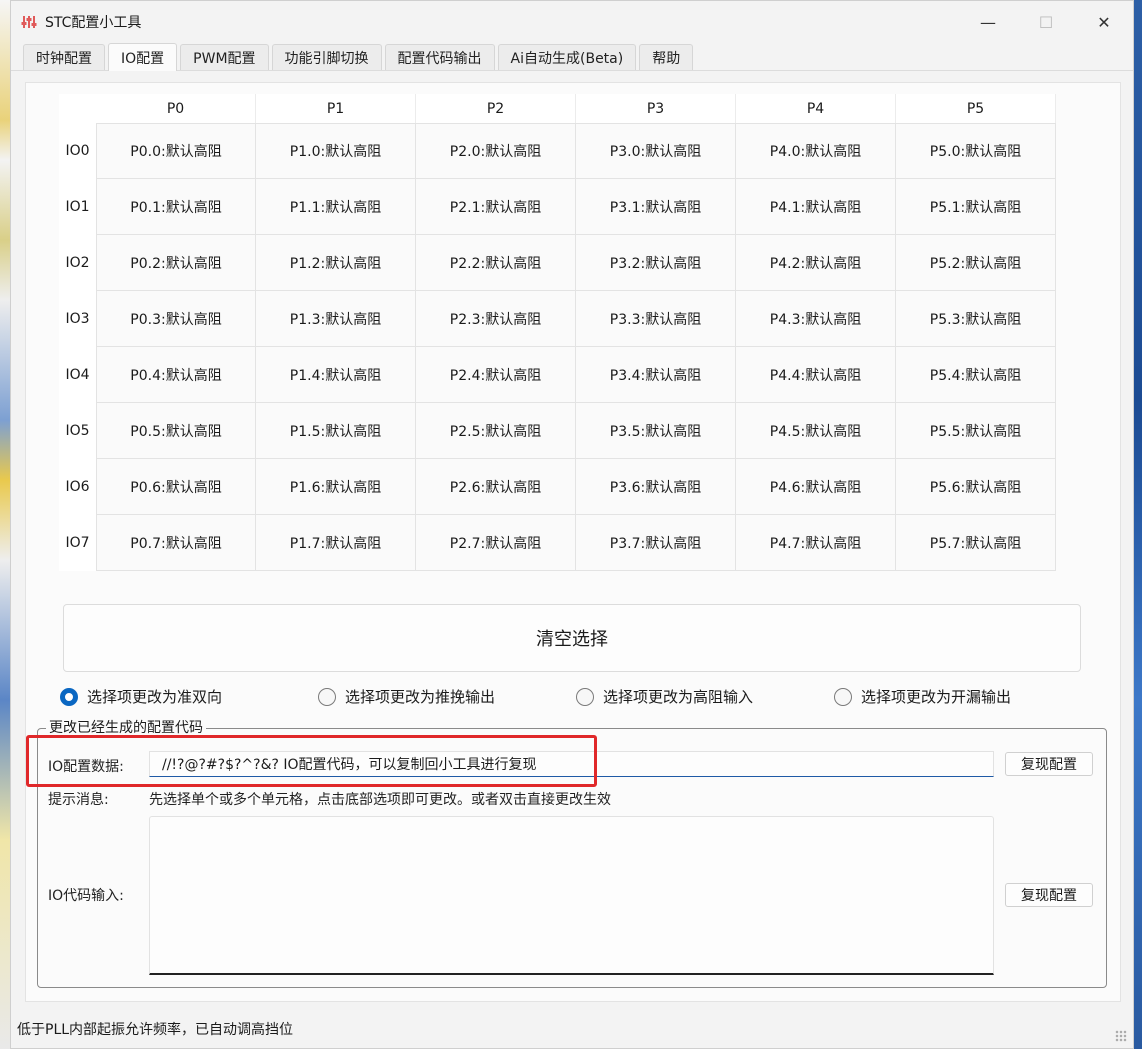  Describe the element at coordinates (155, 697) in the screenshot. I see `radio-label: 选择项更改为准双向` at that location.